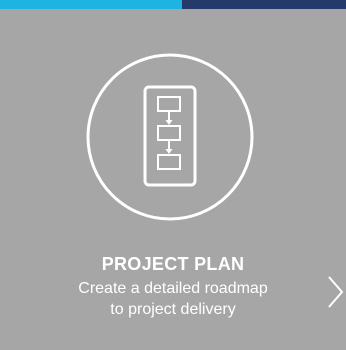  I want to click on card-description-line2: to project delivery, so click(173, 309).